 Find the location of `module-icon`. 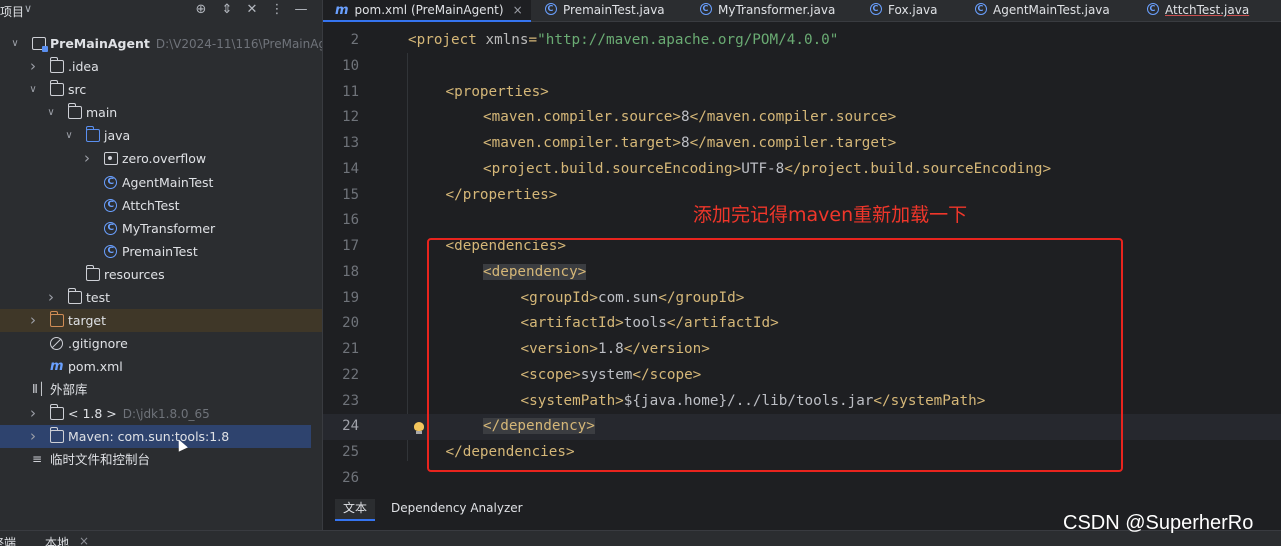

module-icon is located at coordinates (40, 44).